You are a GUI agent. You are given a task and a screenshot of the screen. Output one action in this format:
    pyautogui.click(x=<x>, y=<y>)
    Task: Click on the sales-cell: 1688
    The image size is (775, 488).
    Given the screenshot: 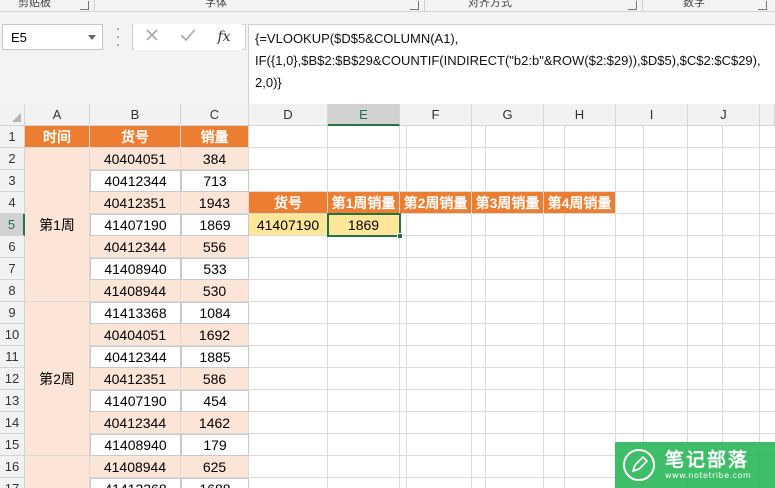 What is the action you would take?
    pyautogui.click(x=215, y=483)
    